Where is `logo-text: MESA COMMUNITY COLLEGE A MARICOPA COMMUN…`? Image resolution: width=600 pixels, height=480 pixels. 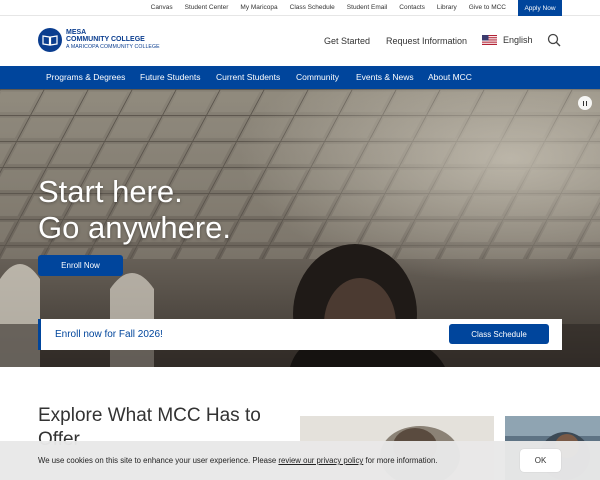
logo-text: MESA COMMUNITY COLLEGE A MARICOPA COMMUN… is located at coordinates (113, 39).